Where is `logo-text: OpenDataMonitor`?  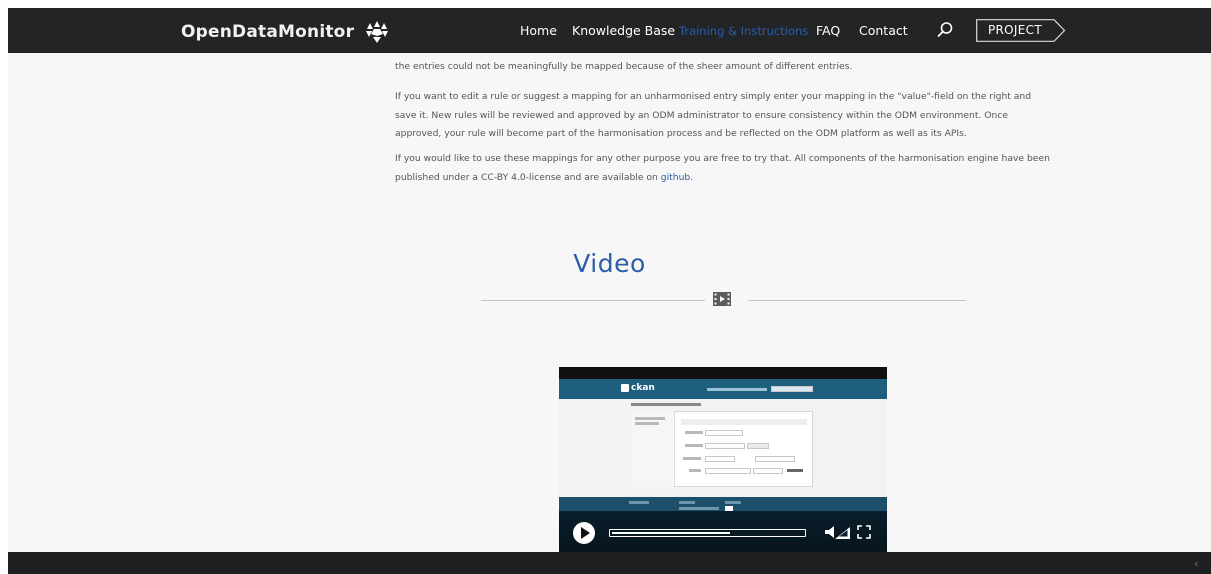 logo-text: OpenDataMonitor is located at coordinates (268, 32).